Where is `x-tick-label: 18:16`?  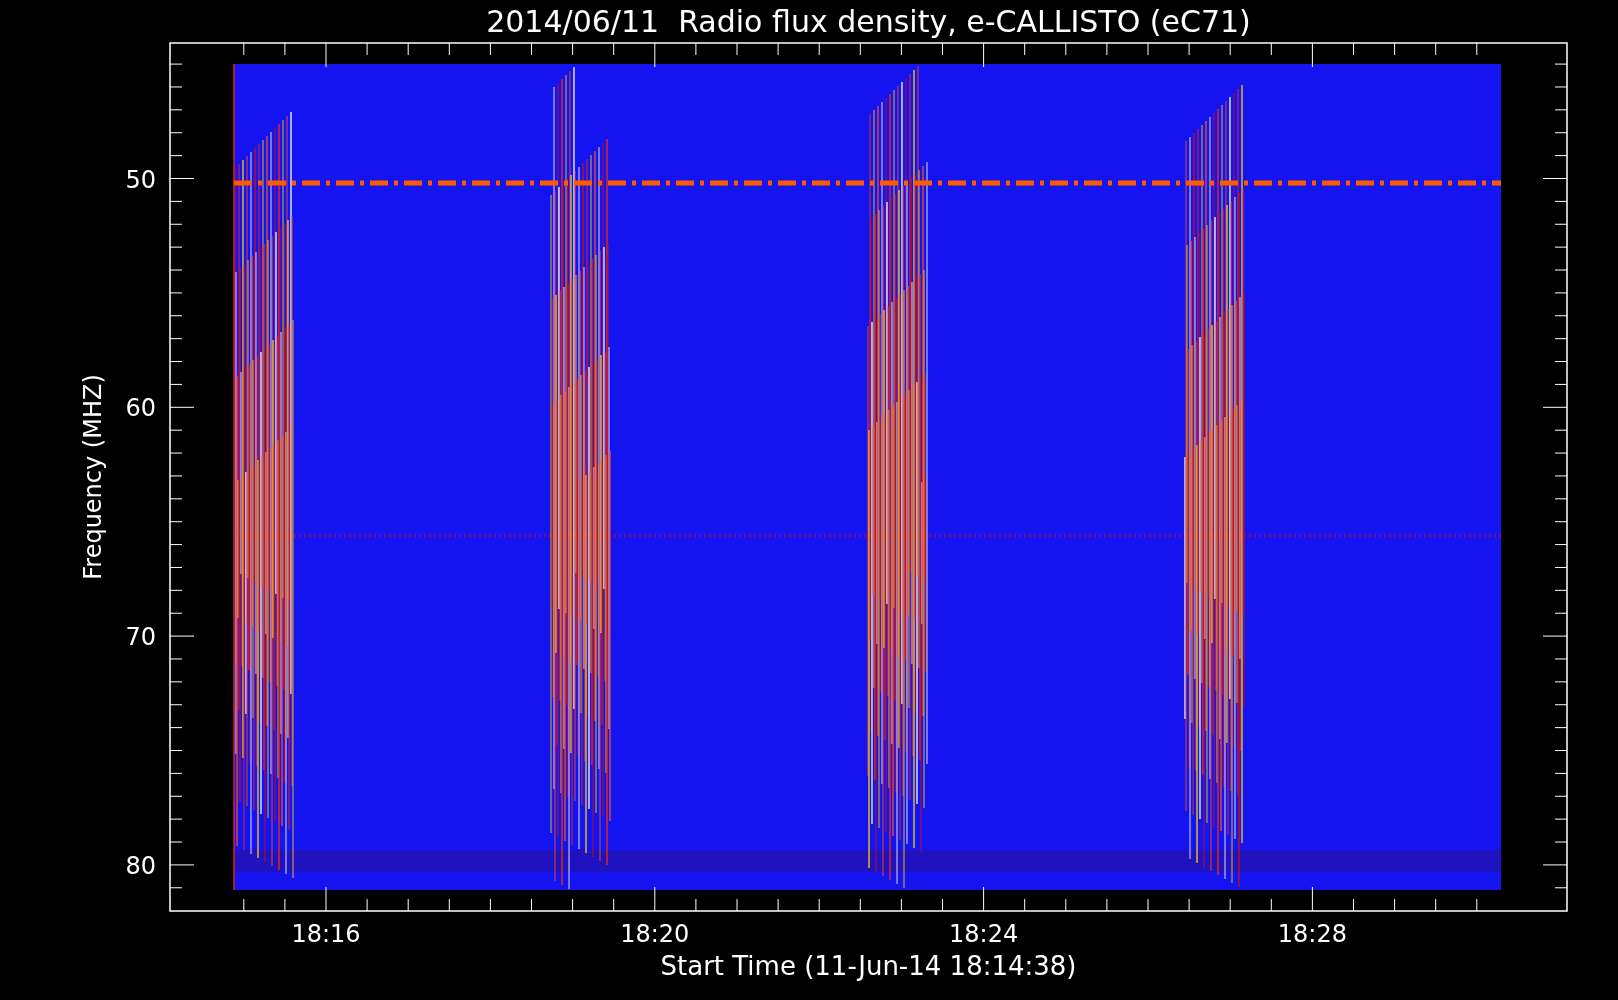
x-tick-label: 18:16 is located at coordinates (326, 934).